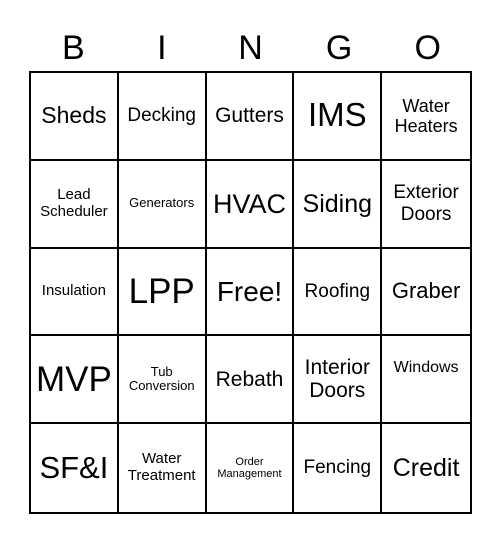  What do you see at coordinates (162, 204) in the screenshot?
I see `bingo-cell: Generators` at bounding box center [162, 204].